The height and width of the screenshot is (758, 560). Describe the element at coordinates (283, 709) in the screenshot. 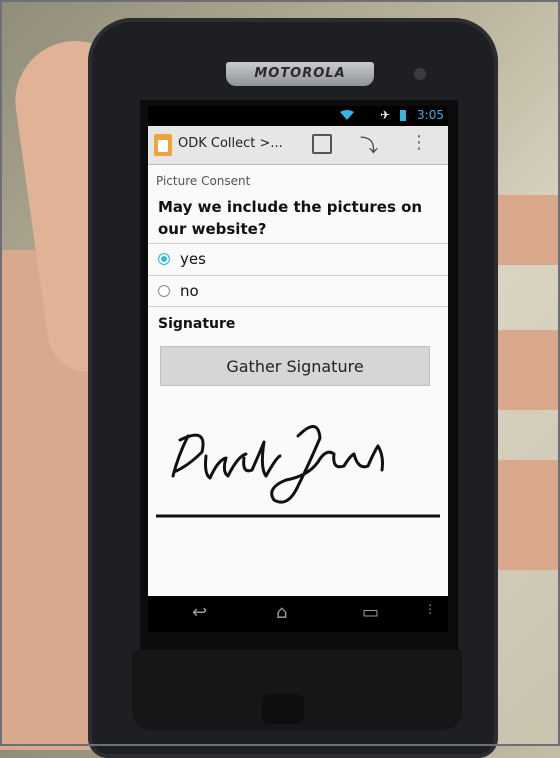

I see `phone-bottom-button` at that location.